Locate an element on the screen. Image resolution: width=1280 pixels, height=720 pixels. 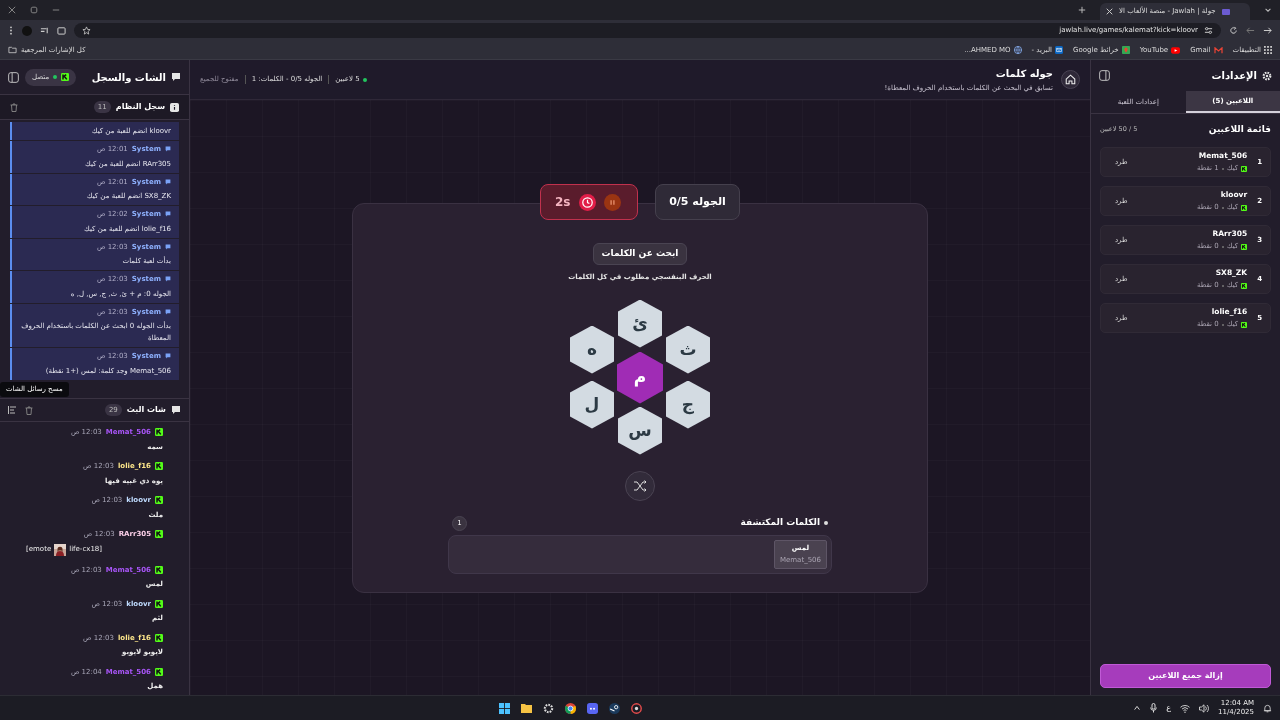
clock-icon is located at coordinates (587, 202).